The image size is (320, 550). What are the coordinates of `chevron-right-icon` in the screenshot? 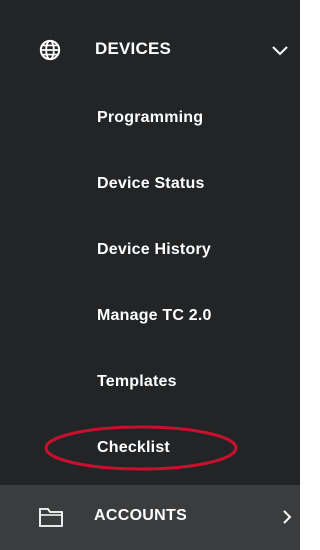 It's located at (287, 517).